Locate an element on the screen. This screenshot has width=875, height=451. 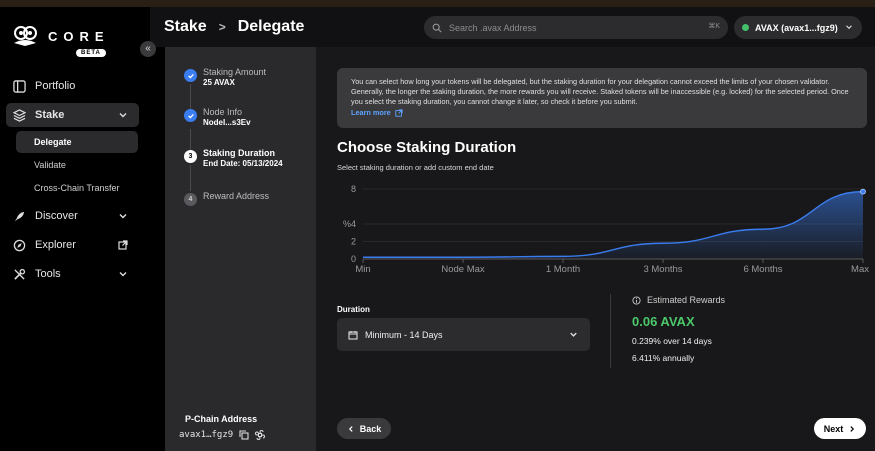
duration-label: Duration is located at coordinates (353, 309).